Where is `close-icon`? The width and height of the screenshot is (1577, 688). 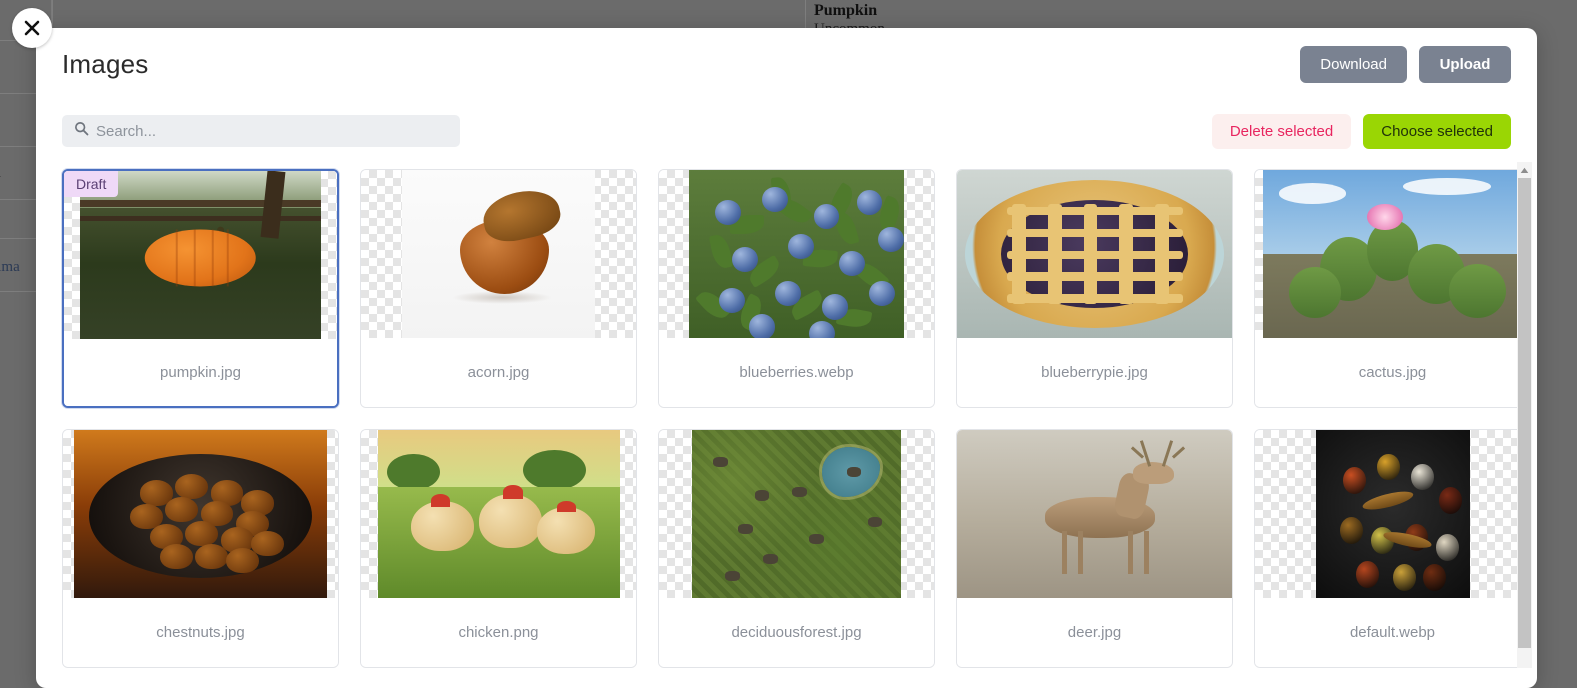 close-icon is located at coordinates (32, 28).